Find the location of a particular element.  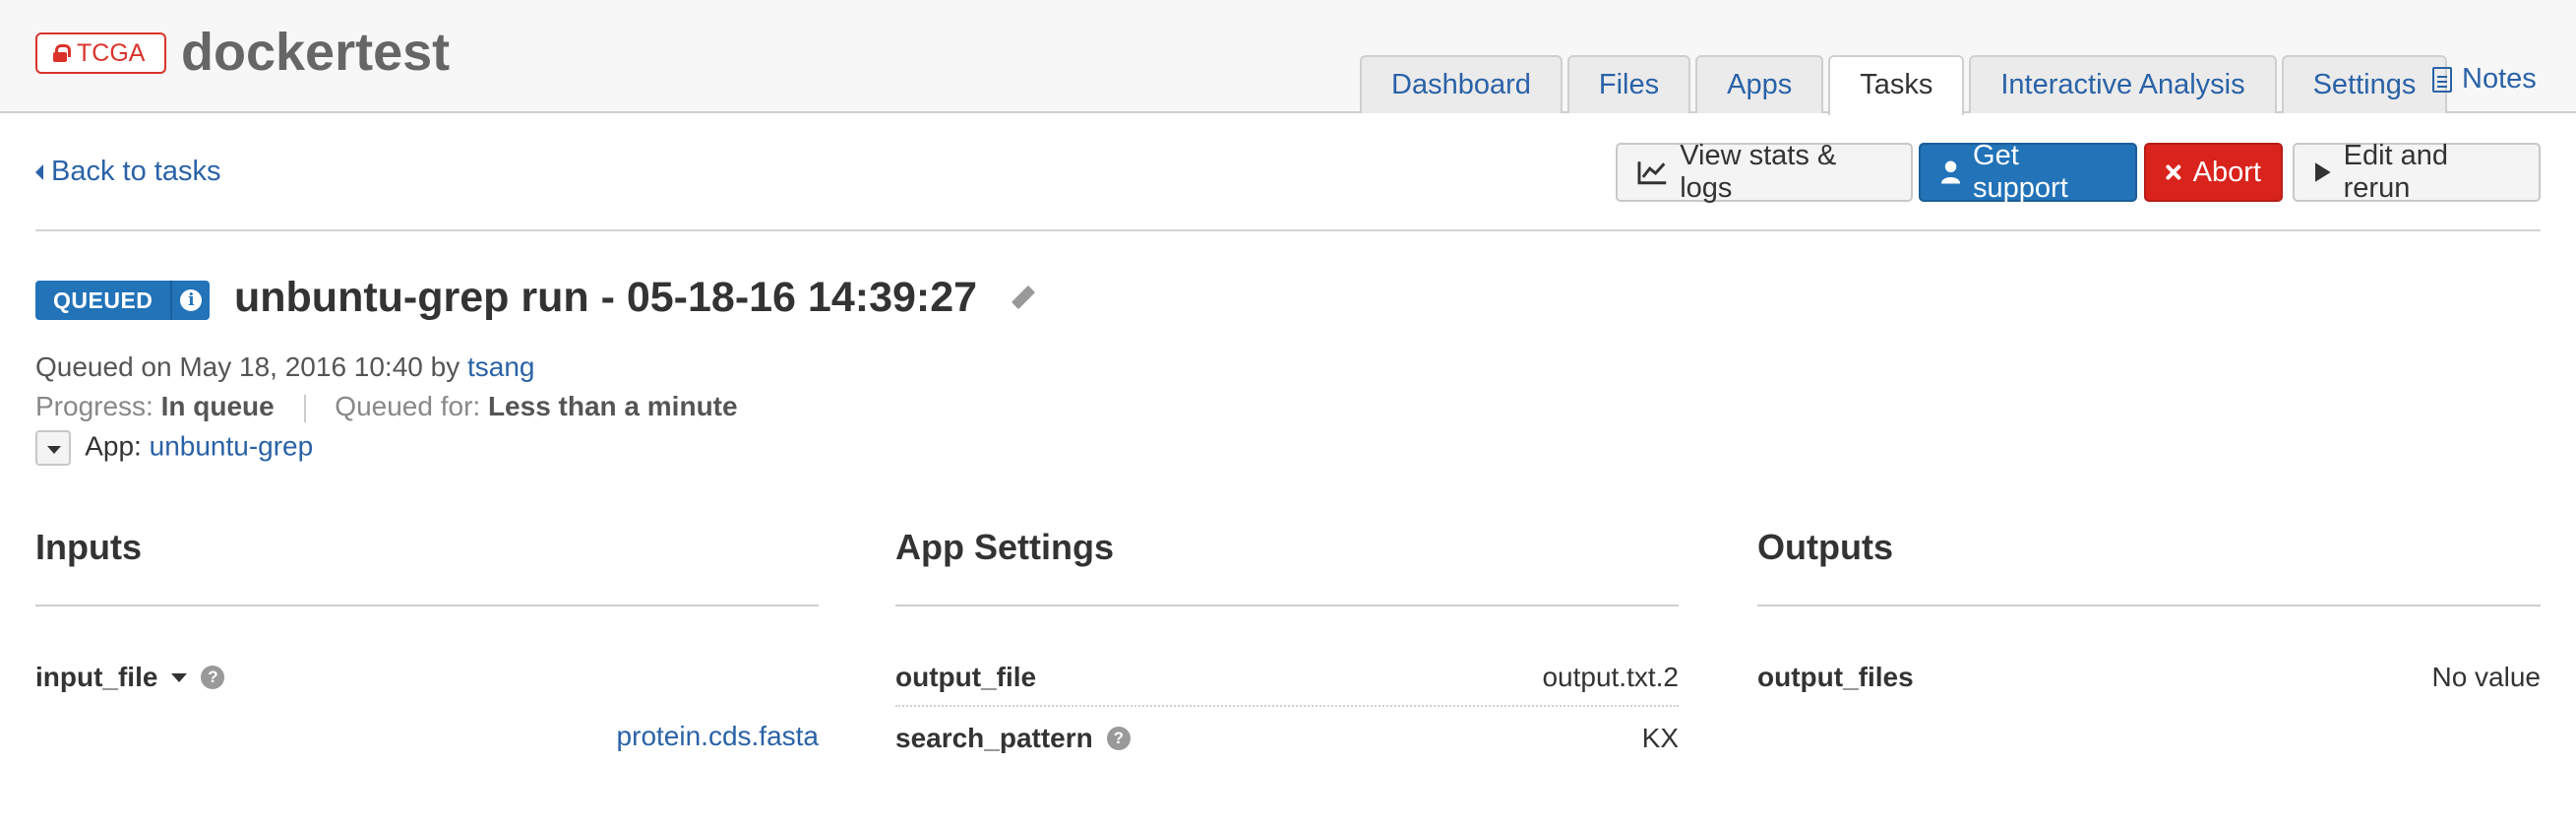

settings-row-divider is located at coordinates (1287, 706).